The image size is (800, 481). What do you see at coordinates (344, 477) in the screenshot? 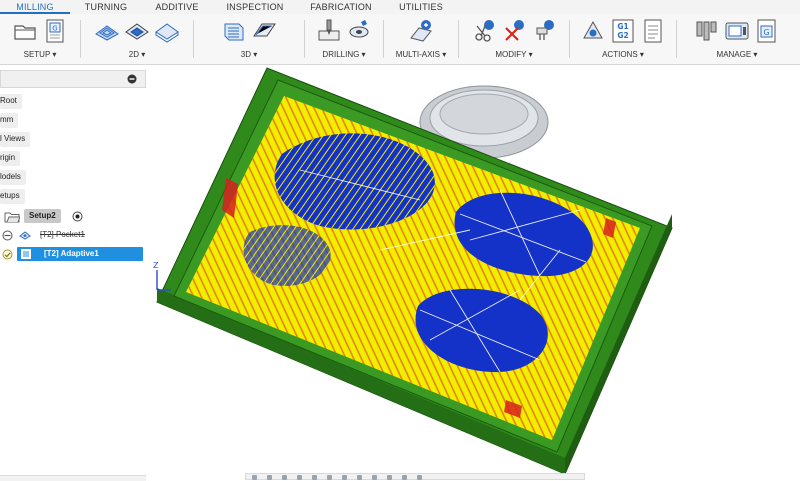
I see `viewports-icon` at bounding box center [344, 477].